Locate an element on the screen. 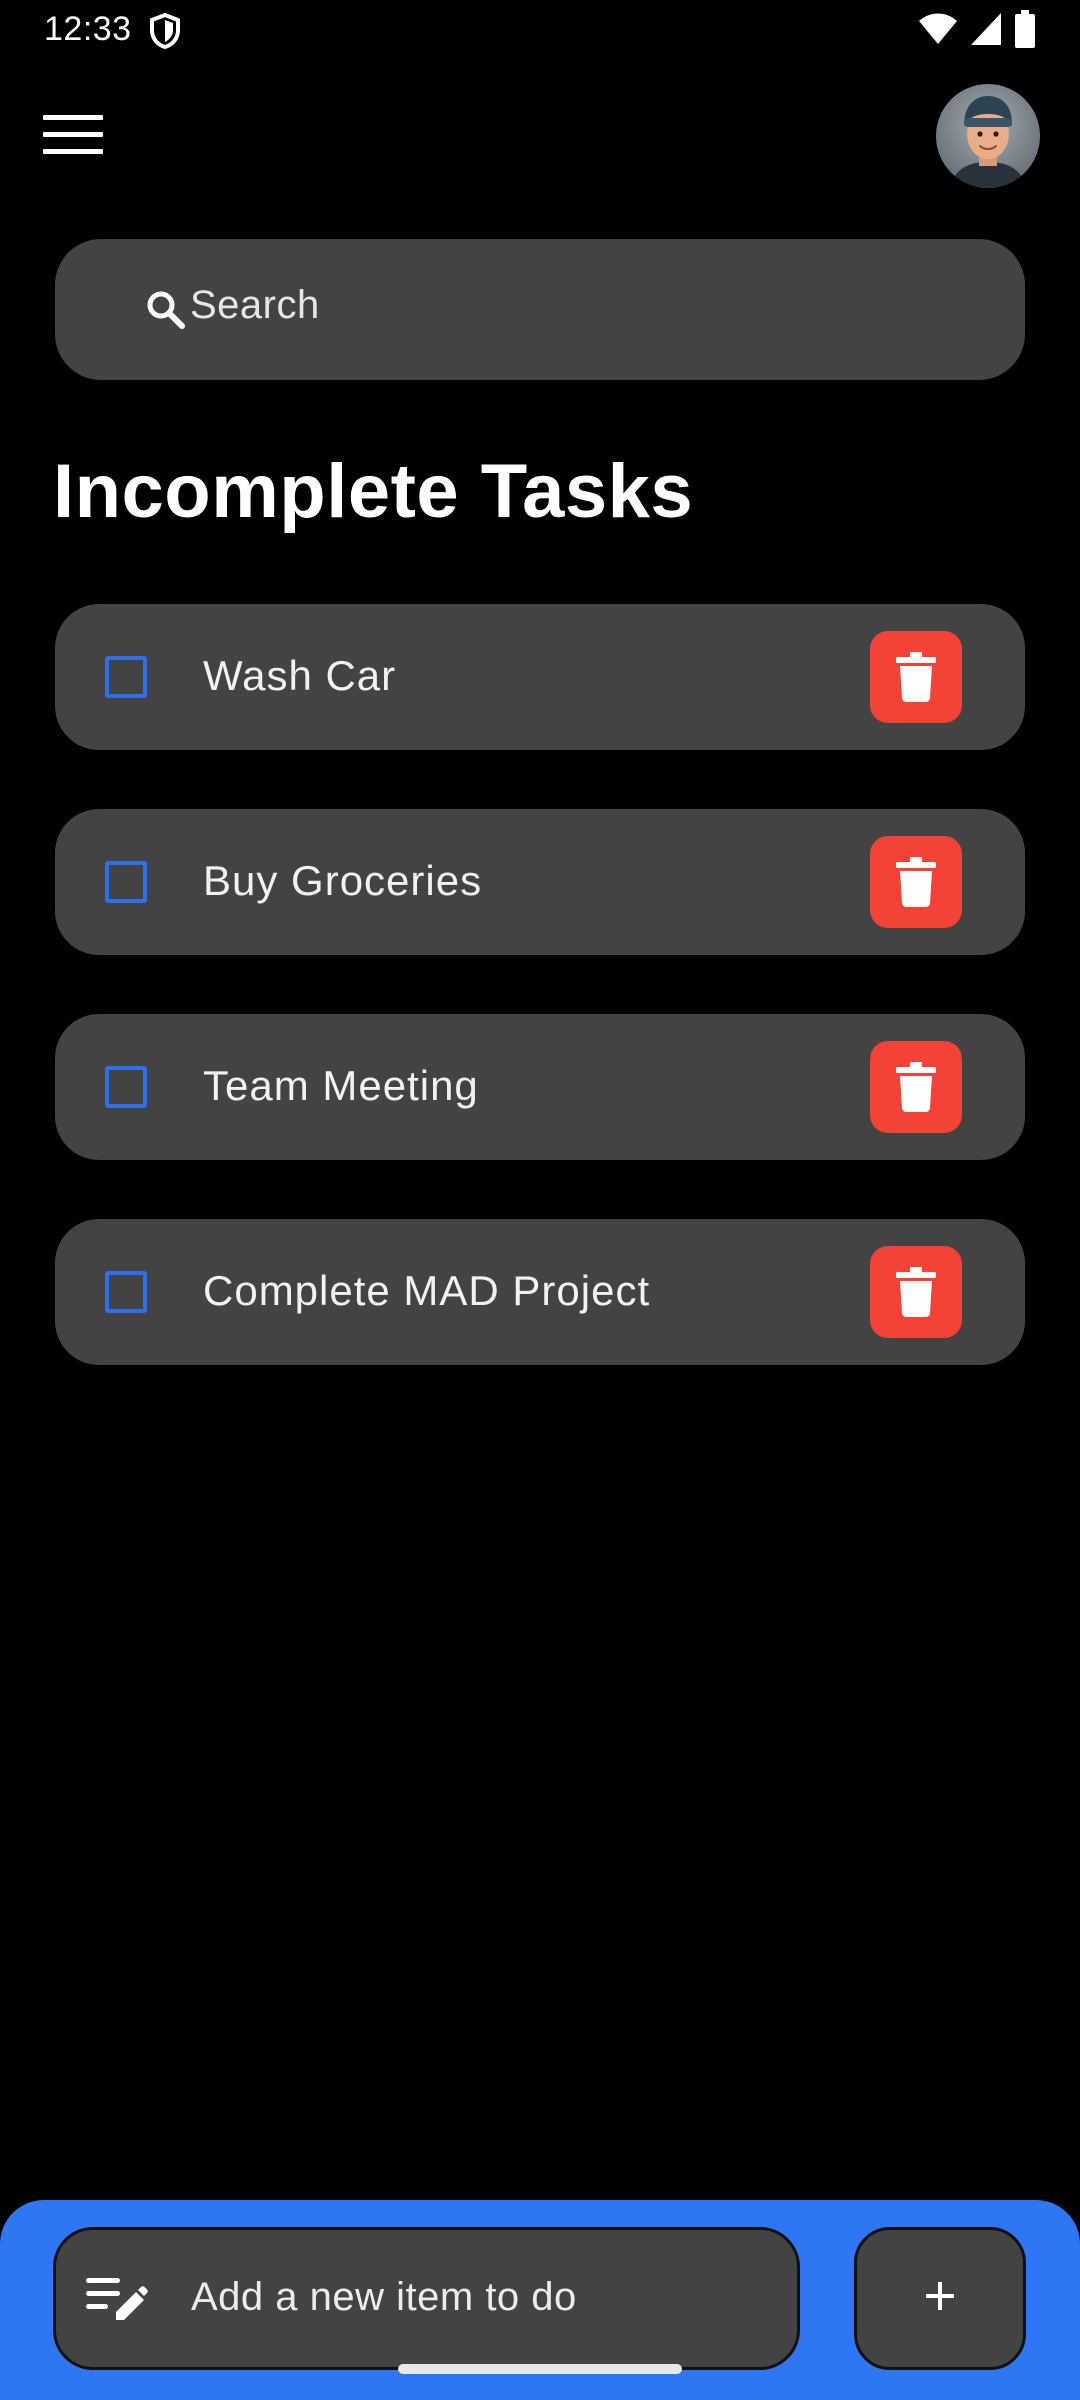 The image size is (1080, 2400). search-icon is located at coordinates (166, 310).